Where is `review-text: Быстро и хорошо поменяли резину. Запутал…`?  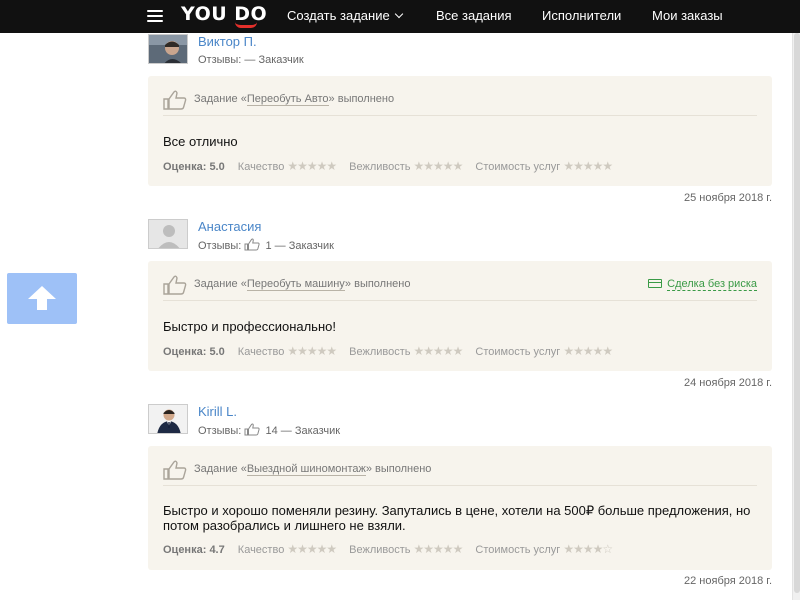
review-text: Быстро и хорошо поменяли резину. Запутал… is located at coordinates (457, 518).